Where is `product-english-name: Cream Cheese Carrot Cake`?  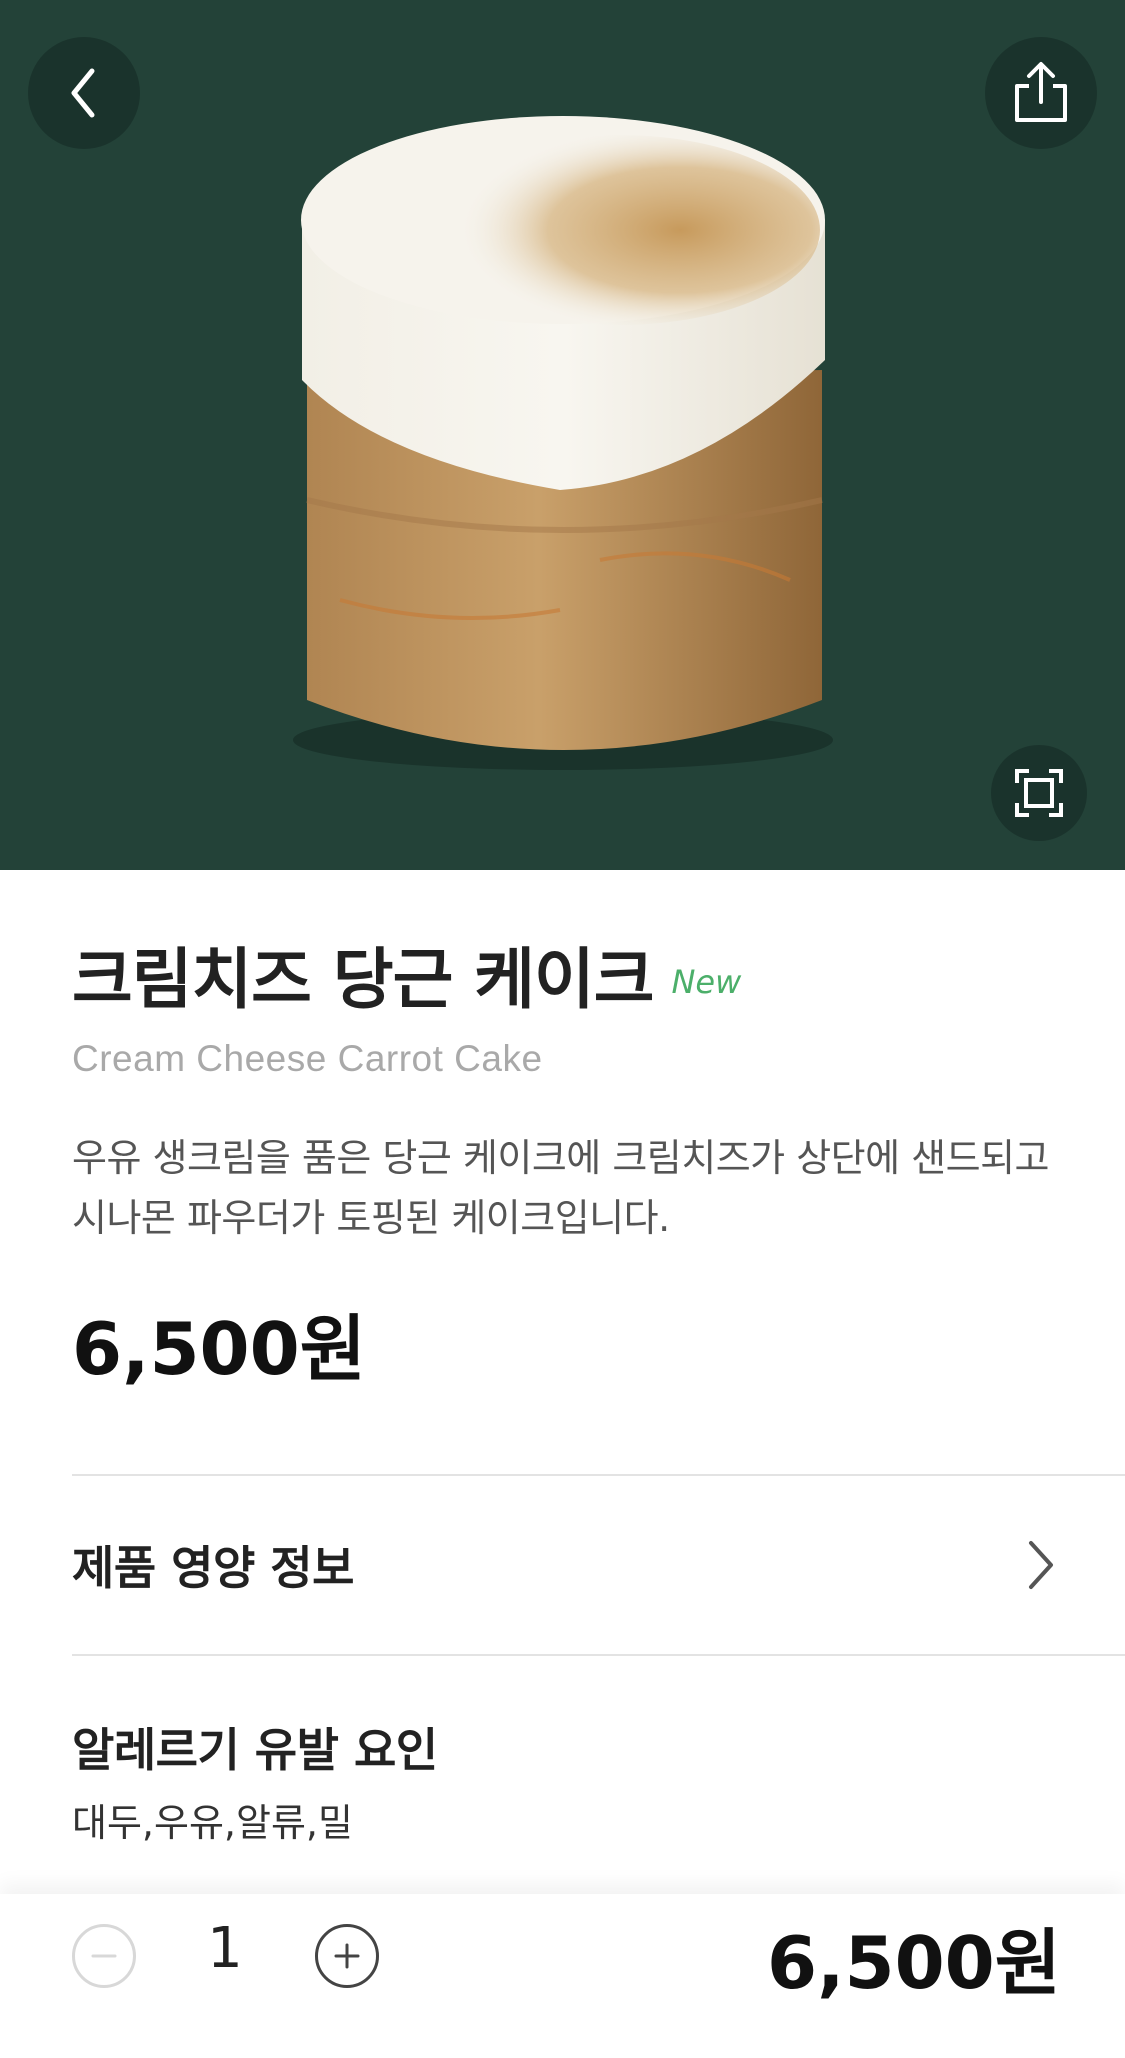 product-english-name: Cream Cheese Carrot Cake is located at coordinates (307, 1058).